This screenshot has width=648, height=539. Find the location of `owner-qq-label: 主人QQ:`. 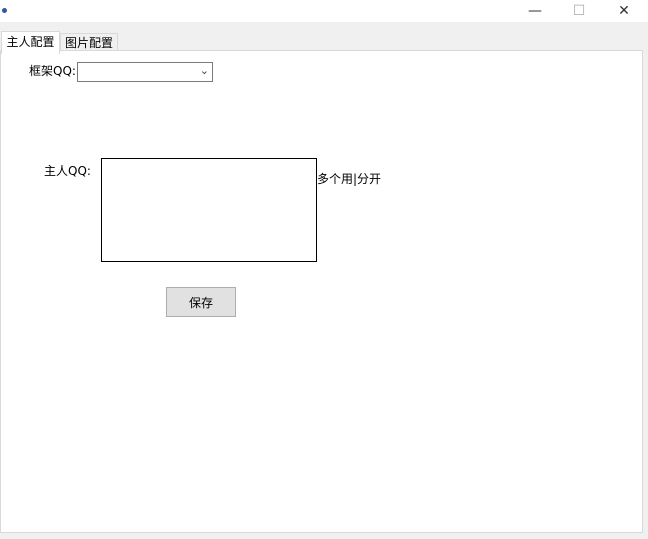

owner-qq-label: 主人QQ: is located at coordinates (67, 171).